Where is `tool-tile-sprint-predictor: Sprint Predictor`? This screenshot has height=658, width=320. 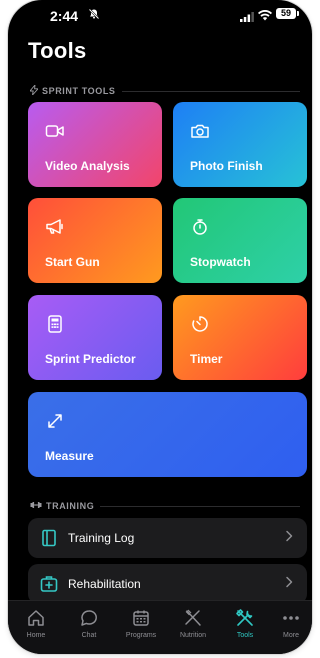 tool-tile-sprint-predictor: Sprint Predictor is located at coordinates (95, 337).